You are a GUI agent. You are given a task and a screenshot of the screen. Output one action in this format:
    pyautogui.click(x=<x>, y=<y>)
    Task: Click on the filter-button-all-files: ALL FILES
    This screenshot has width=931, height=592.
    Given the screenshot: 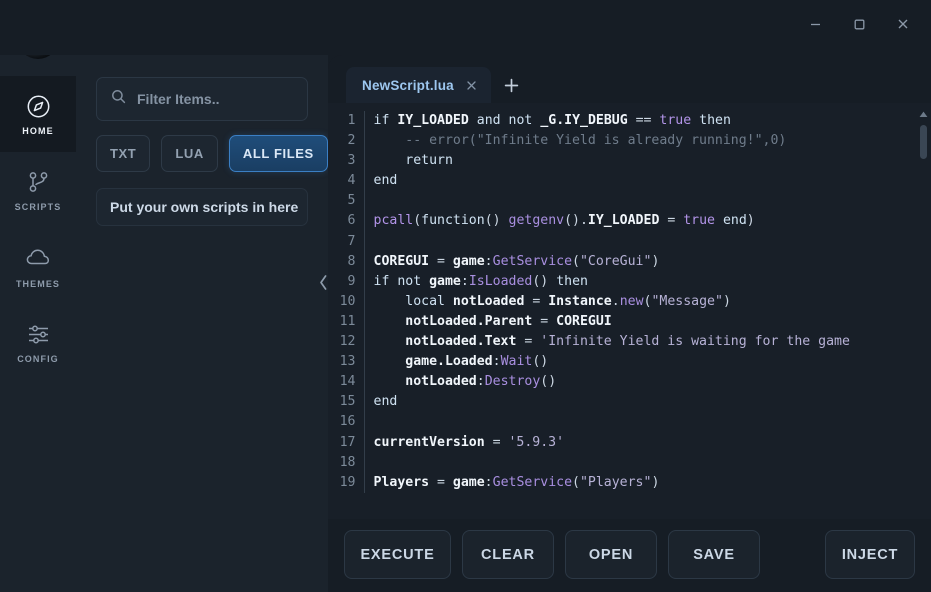 What is the action you would take?
    pyautogui.click(x=278, y=153)
    